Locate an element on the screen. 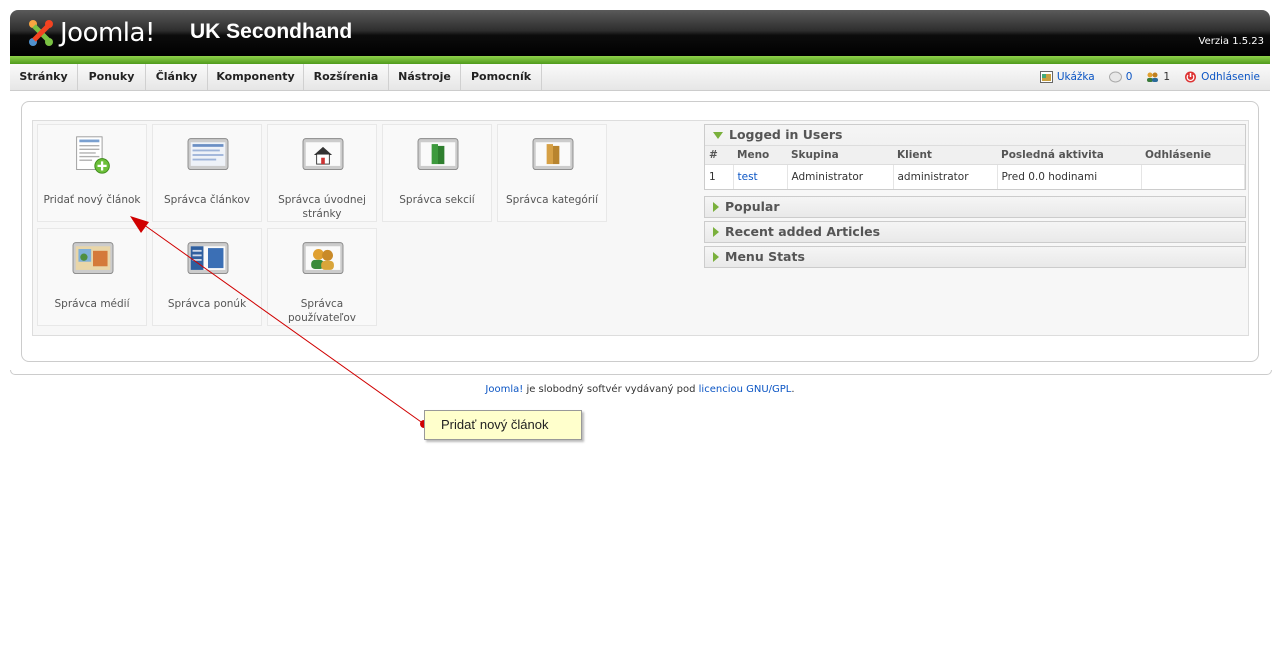 The height and width of the screenshot is (648, 1280). col-meno: Meno is located at coordinates (760, 155).